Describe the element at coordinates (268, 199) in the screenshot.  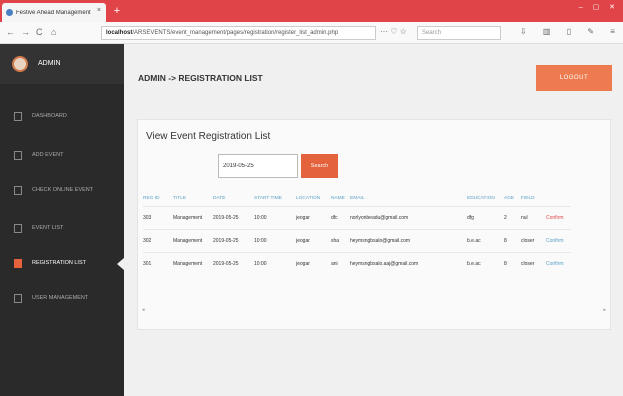
I see `col-header: START TIME` at that location.